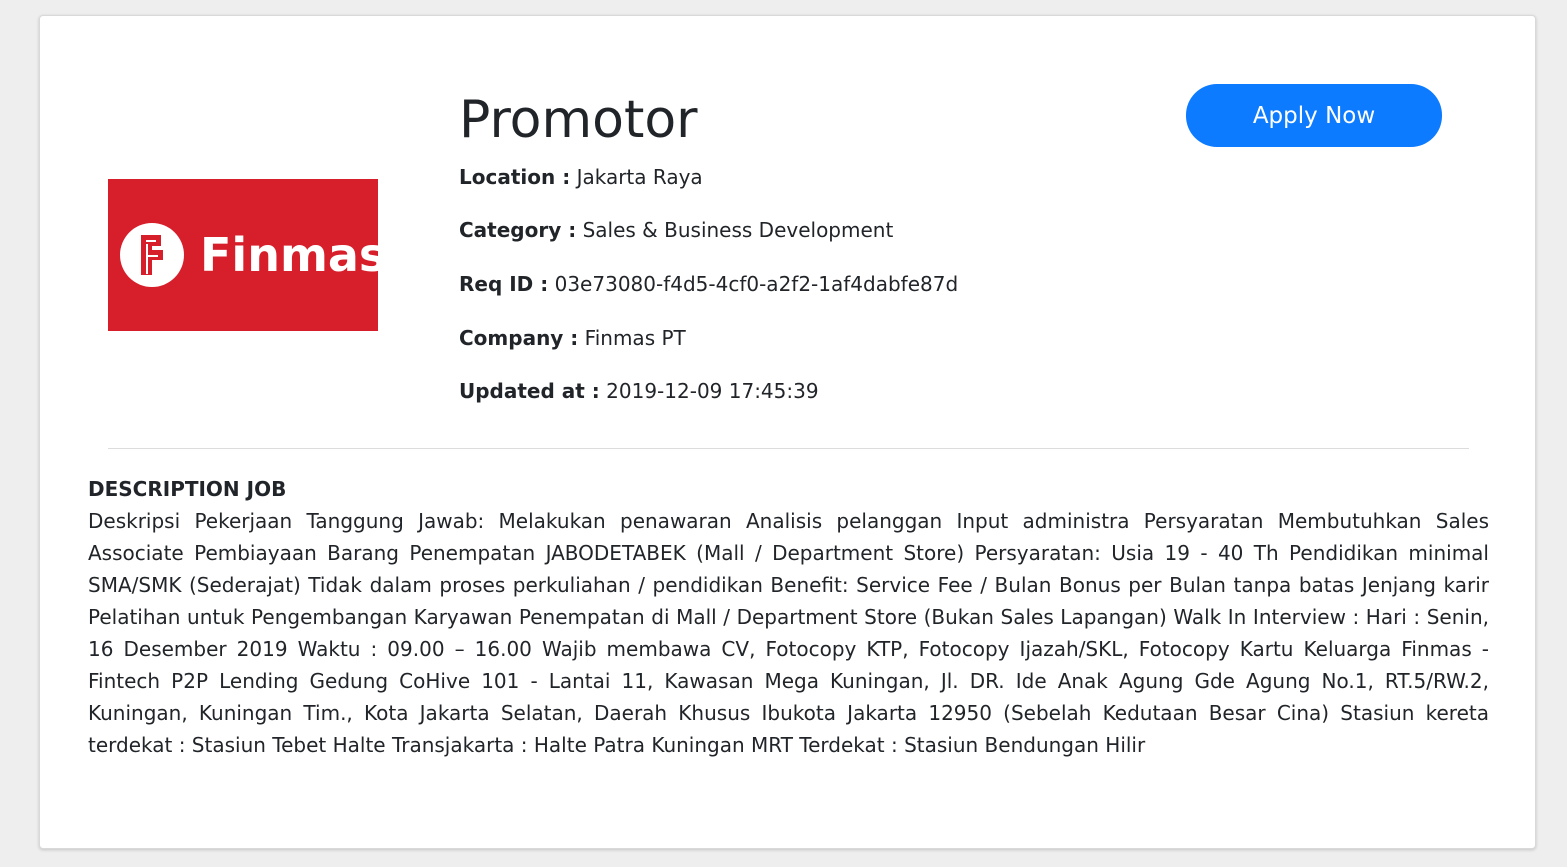 The image size is (1567, 867). What do you see at coordinates (788, 448) in the screenshot?
I see `section-divider` at bounding box center [788, 448].